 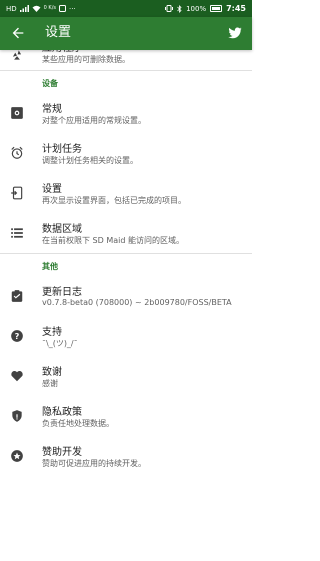 What do you see at coordinates (50, 383) in the screenshot?
I see `settings-item-subtitle: 感谢` at bounding box center [50, 383].